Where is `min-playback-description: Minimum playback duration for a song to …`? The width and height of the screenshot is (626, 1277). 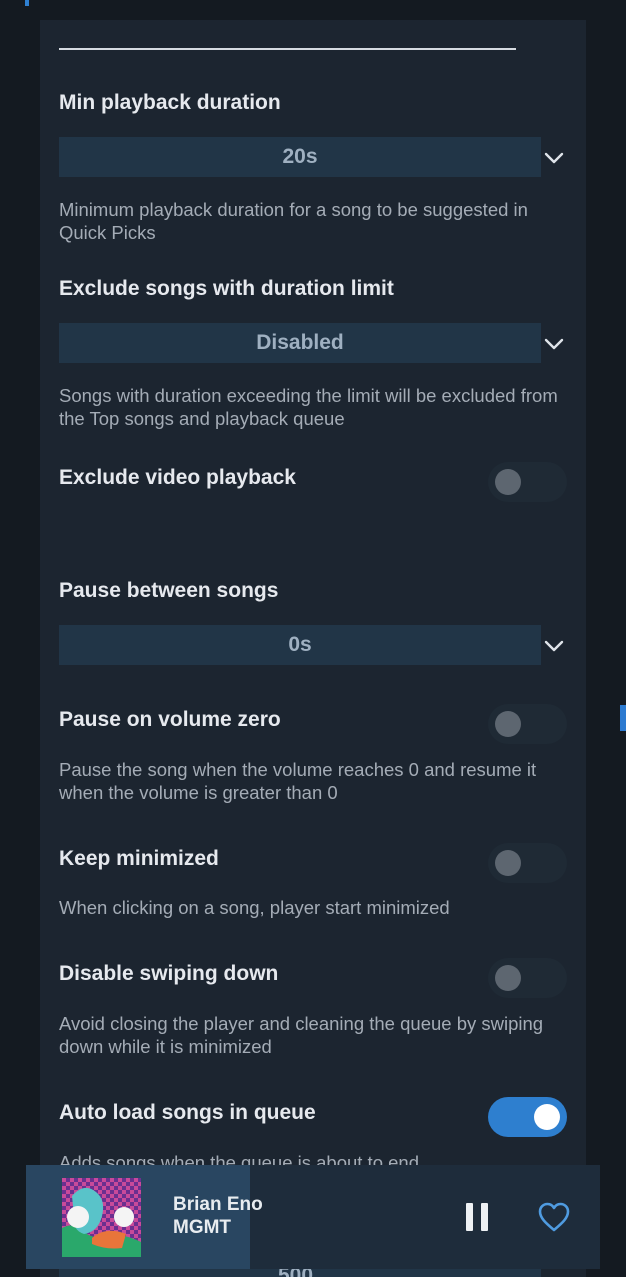 min-playback-description: Minimum playback duration for a song to … is located at coordinates (293, 221).